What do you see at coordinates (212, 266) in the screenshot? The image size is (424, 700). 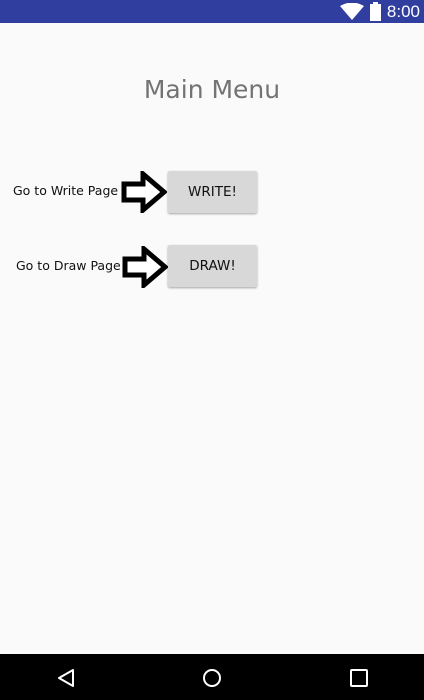 I see `draw-button: DRAW!` at bounding box center [212, 266].